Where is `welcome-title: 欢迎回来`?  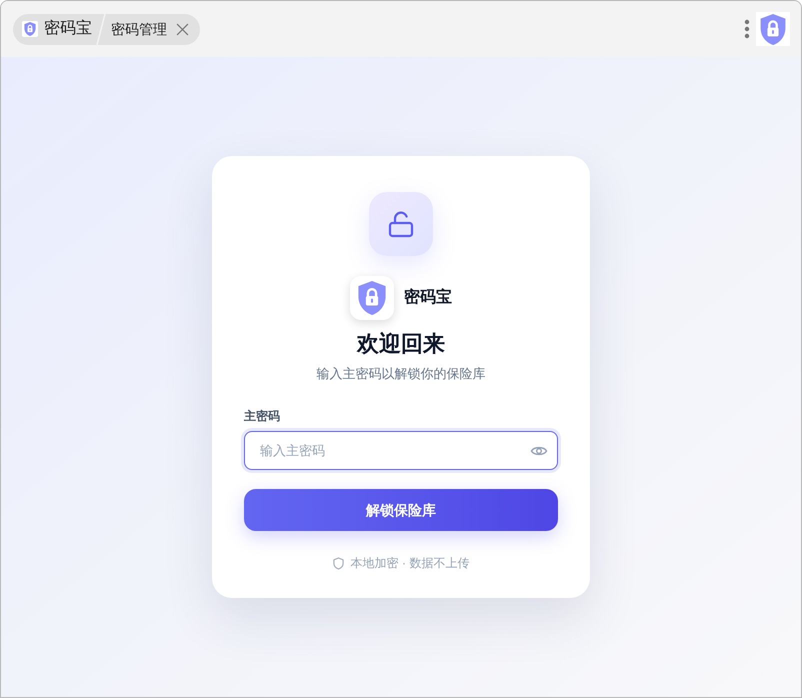 welcome-title: 欢迎回来 is located at coordinates (401, 344).